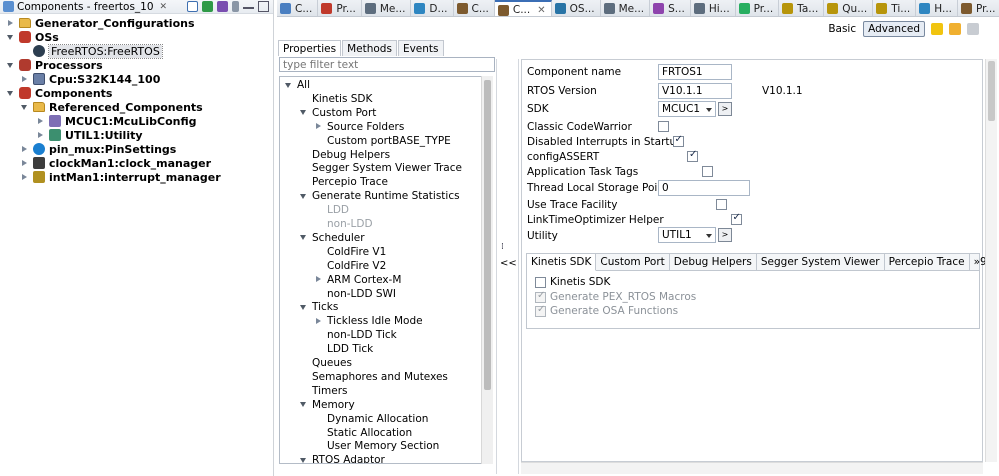  Describe the element at coordinates (382, 141) in the screenshot. I see `tree-item: Custom portBASE_TYPE` at that location.